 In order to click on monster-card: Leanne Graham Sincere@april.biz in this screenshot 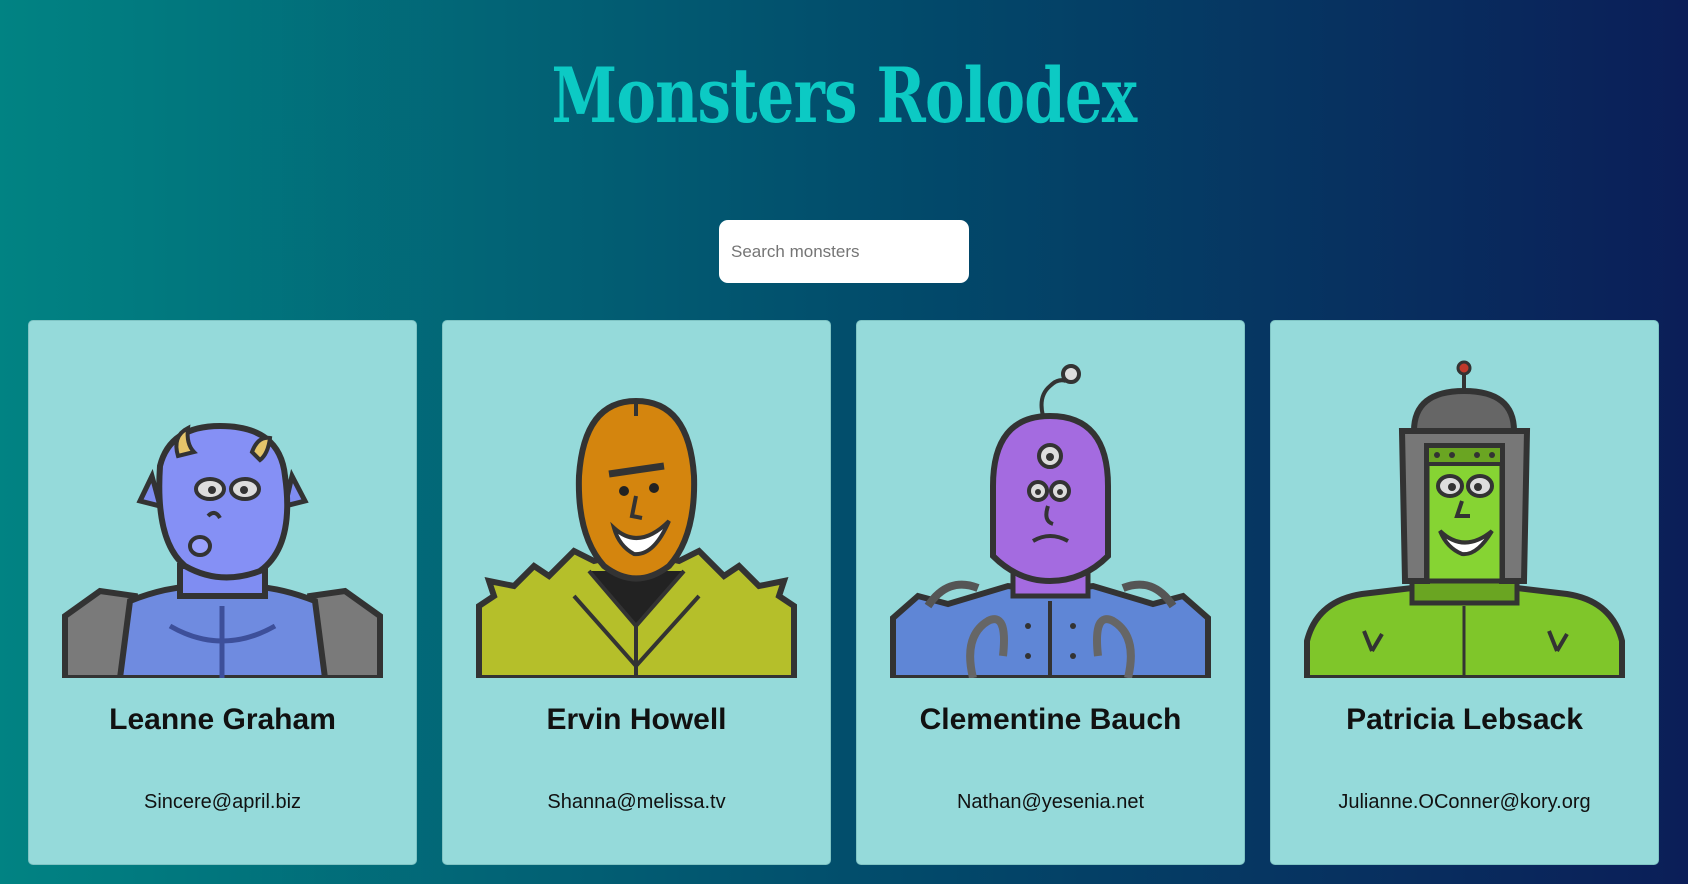, I will do `click(222, 592)`.